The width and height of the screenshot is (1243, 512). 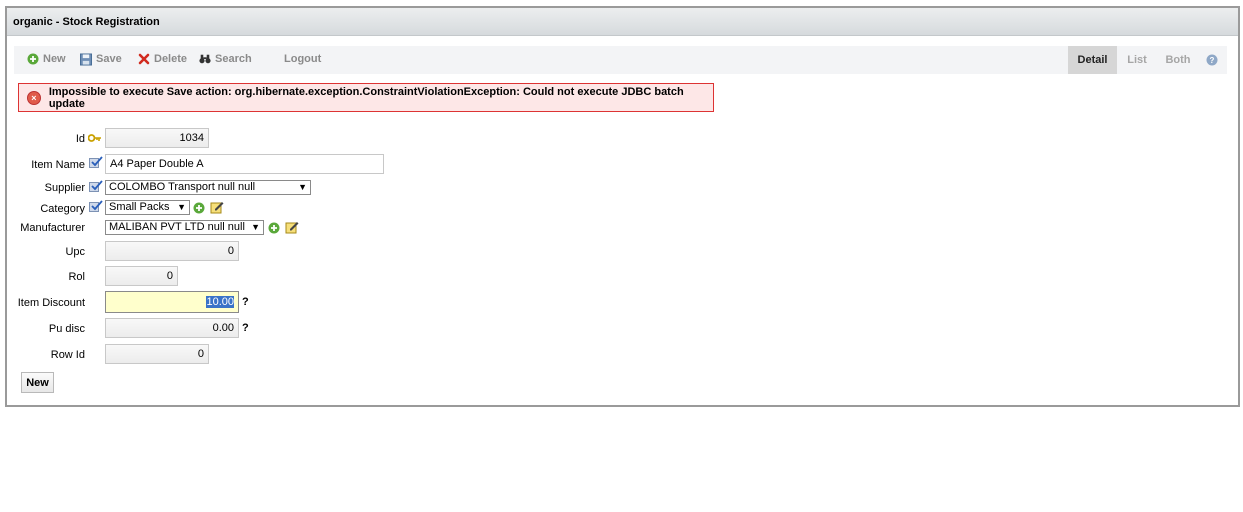 I want to click on add-manufacturer-icon, so click(x=274, y=228).